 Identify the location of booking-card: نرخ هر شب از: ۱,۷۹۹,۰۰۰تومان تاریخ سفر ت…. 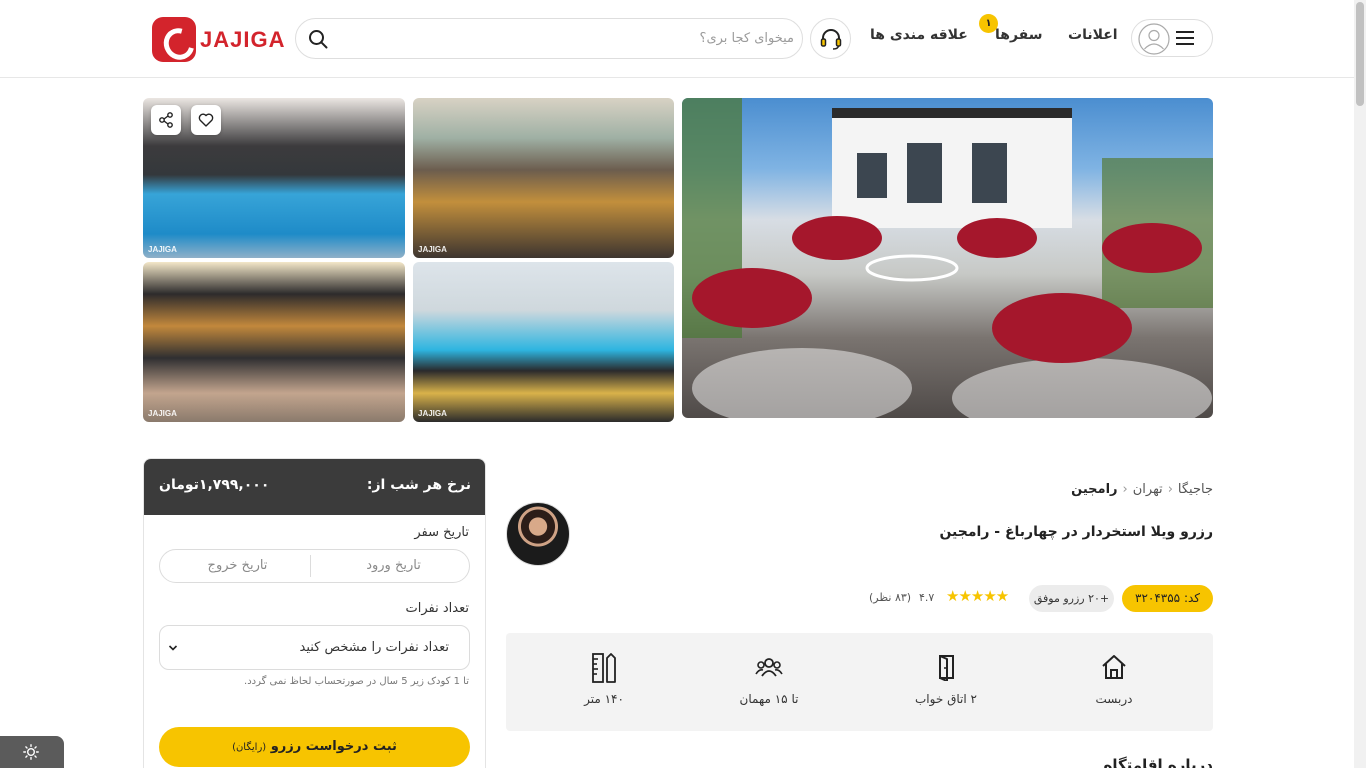
(314, 613).